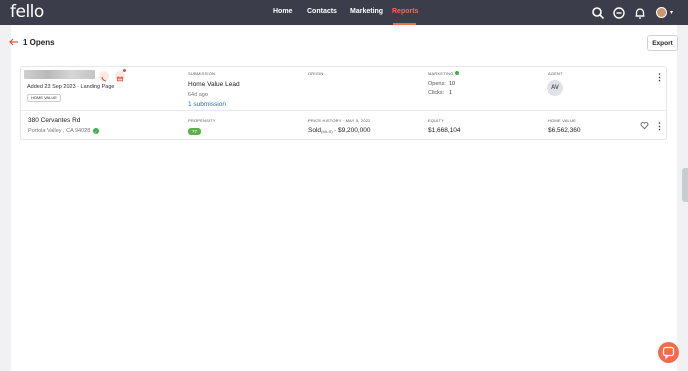 Image resolution: width=688 pixels, height=371 pixels. Describe the element at coordinates (640, 13) in the screenshot. I see `bell-icon` at that location.